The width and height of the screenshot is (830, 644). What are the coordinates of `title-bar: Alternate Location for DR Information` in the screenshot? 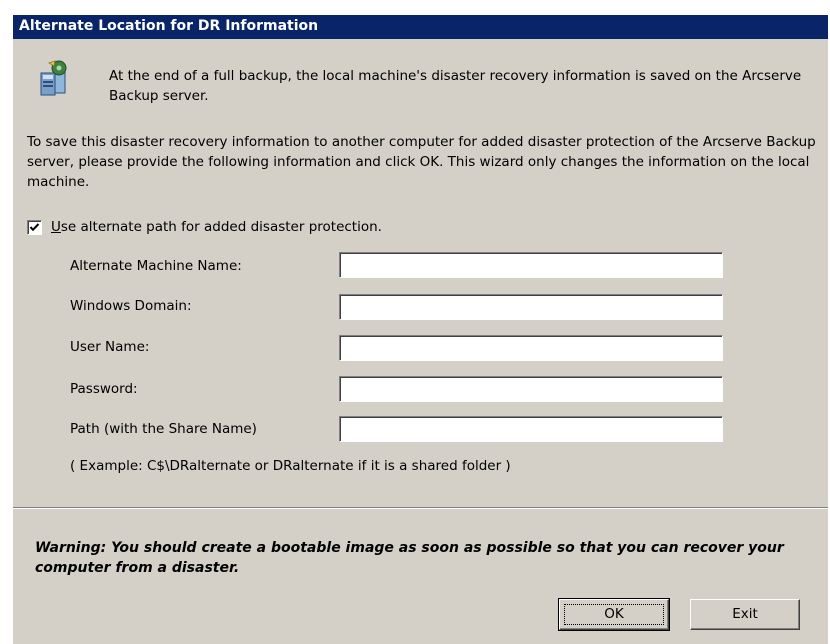 It's located at (420, 27).